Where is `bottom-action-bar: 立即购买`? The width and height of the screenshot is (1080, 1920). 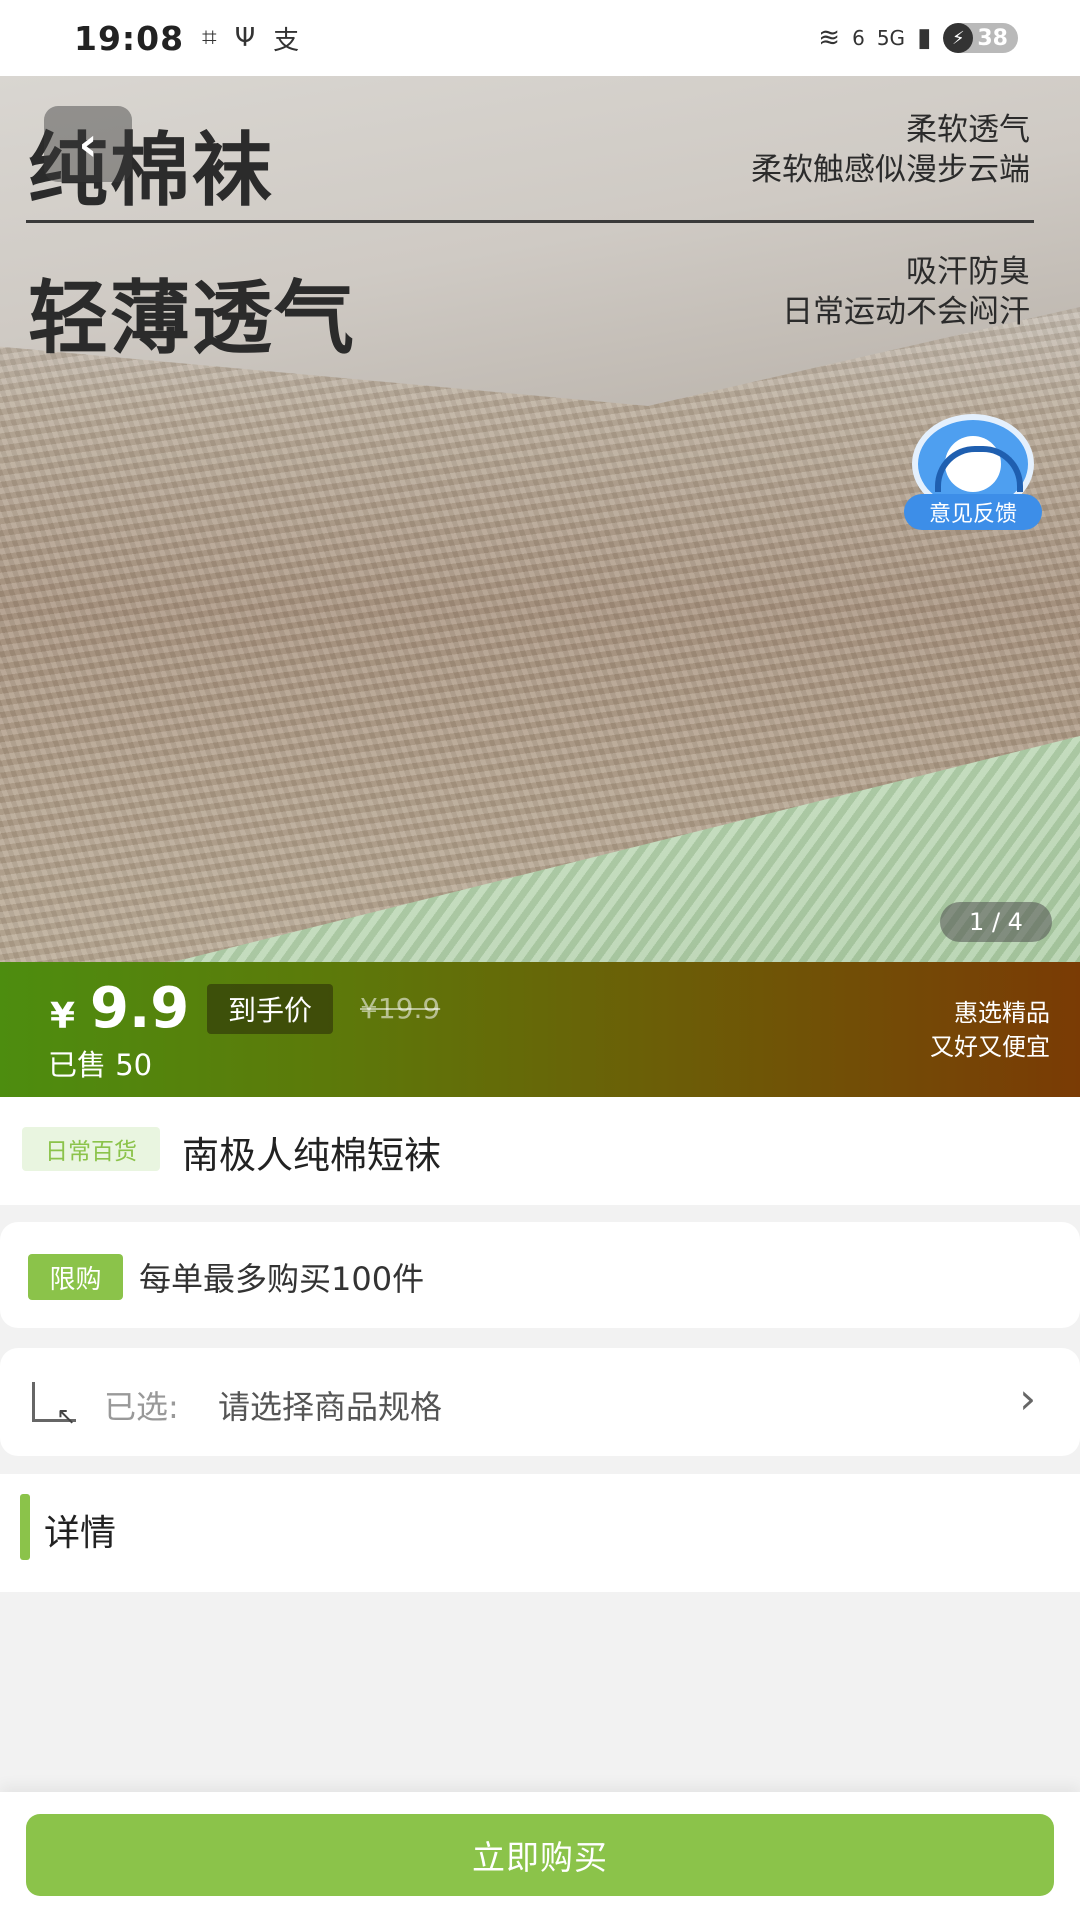
bottom-action-bar: 立即购买 is located at coordinates (540, 1856).